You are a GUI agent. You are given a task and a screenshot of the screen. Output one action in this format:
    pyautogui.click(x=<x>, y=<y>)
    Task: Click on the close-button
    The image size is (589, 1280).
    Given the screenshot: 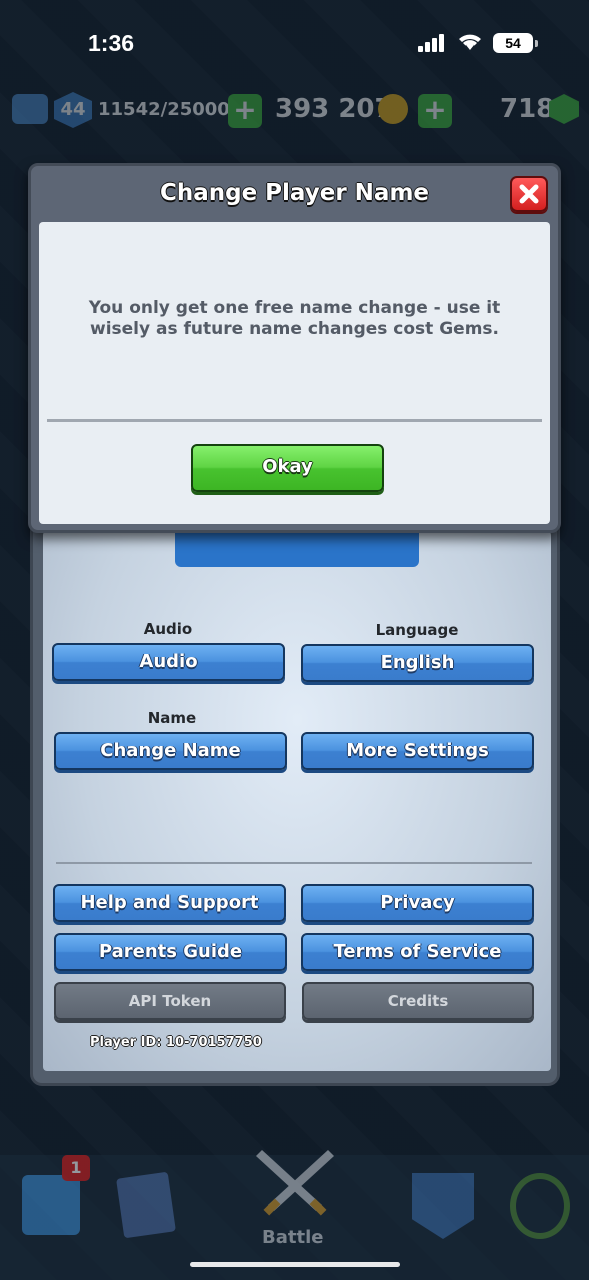 What is the action you would take?
    pyautogui.click(x=529, y=194)
    